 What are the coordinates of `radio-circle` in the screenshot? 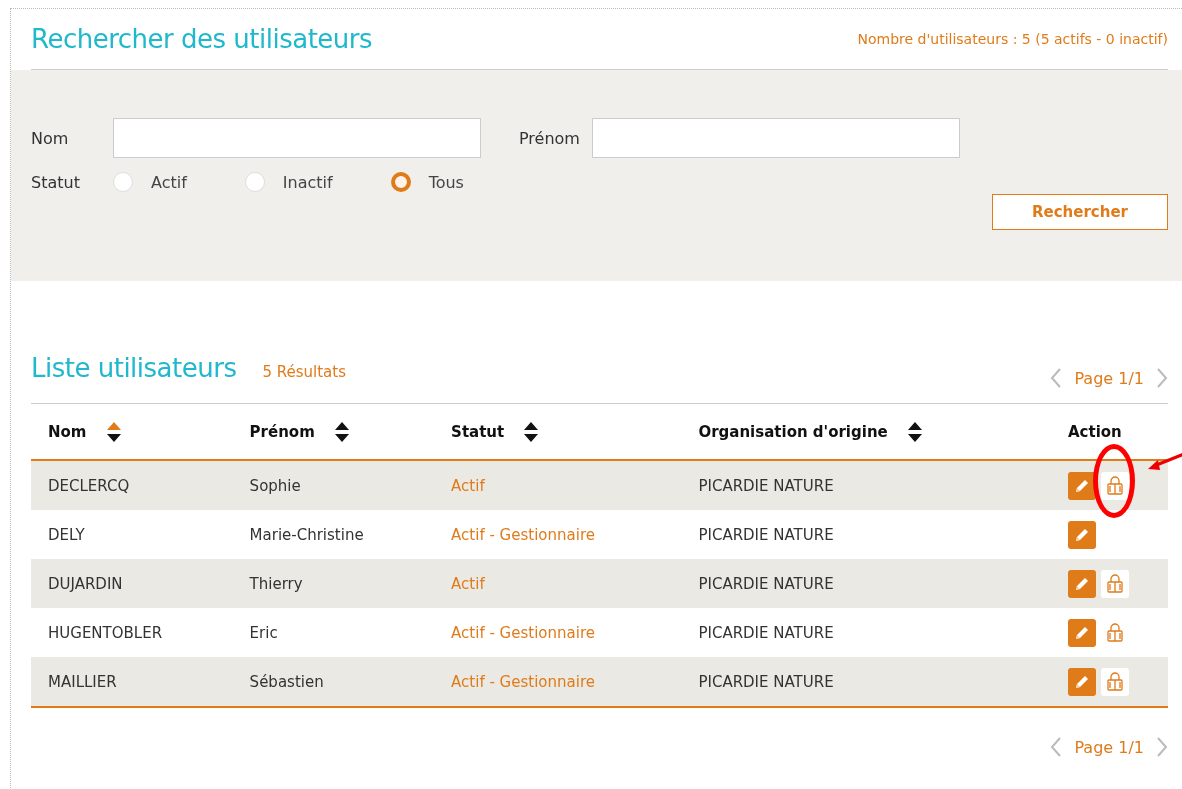 It's located at (400, 182).